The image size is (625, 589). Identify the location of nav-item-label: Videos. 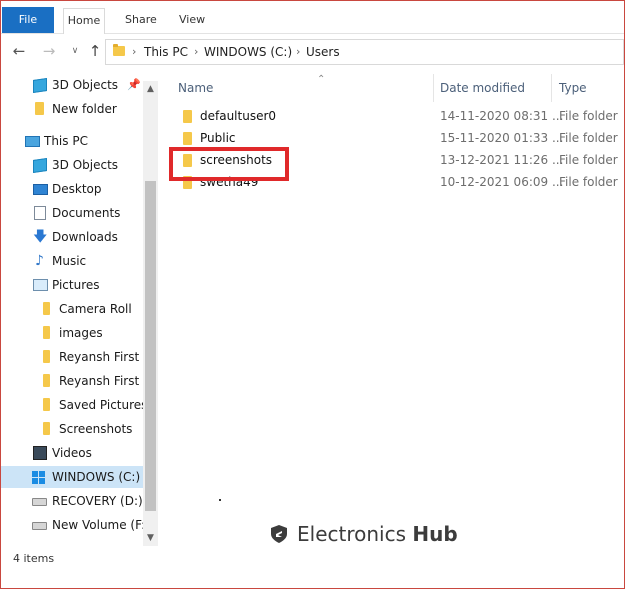
(72, 453).